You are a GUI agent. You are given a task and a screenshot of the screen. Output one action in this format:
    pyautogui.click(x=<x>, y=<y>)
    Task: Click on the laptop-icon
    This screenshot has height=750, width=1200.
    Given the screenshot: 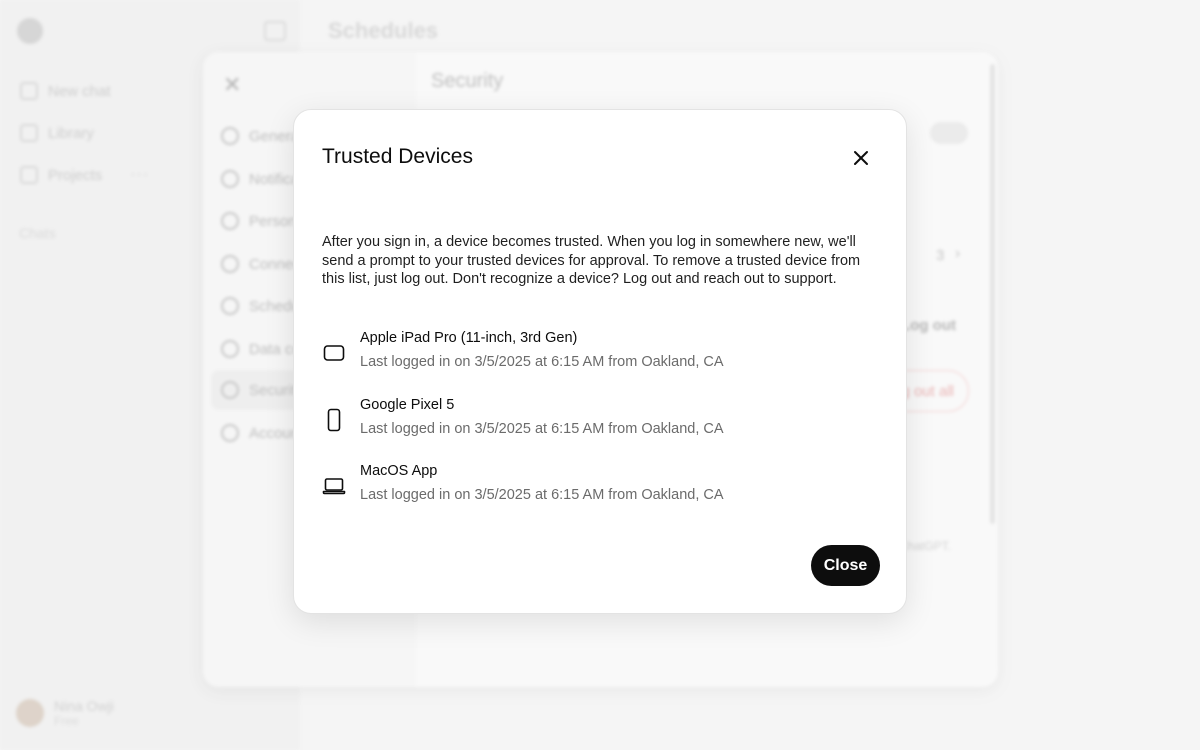 What is the action you would take?
    pyautogui.click(x=334, y=486)
    